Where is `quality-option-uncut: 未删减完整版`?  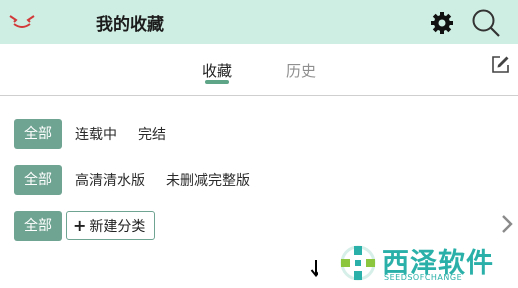 quality-option-uncut: 未删减完整版 is located at coordinates (208, 180).